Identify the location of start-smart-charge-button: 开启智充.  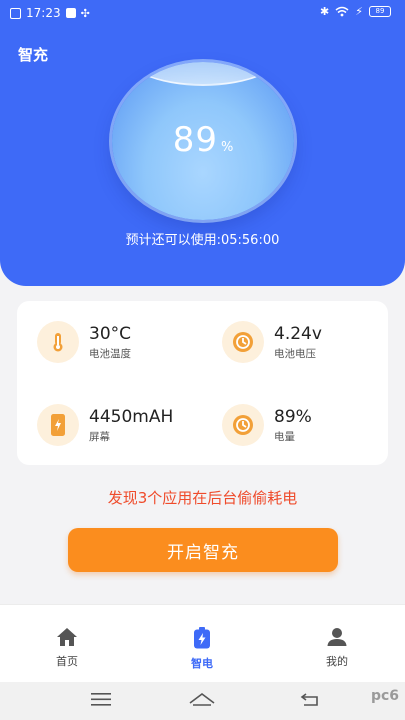
(203, 550).